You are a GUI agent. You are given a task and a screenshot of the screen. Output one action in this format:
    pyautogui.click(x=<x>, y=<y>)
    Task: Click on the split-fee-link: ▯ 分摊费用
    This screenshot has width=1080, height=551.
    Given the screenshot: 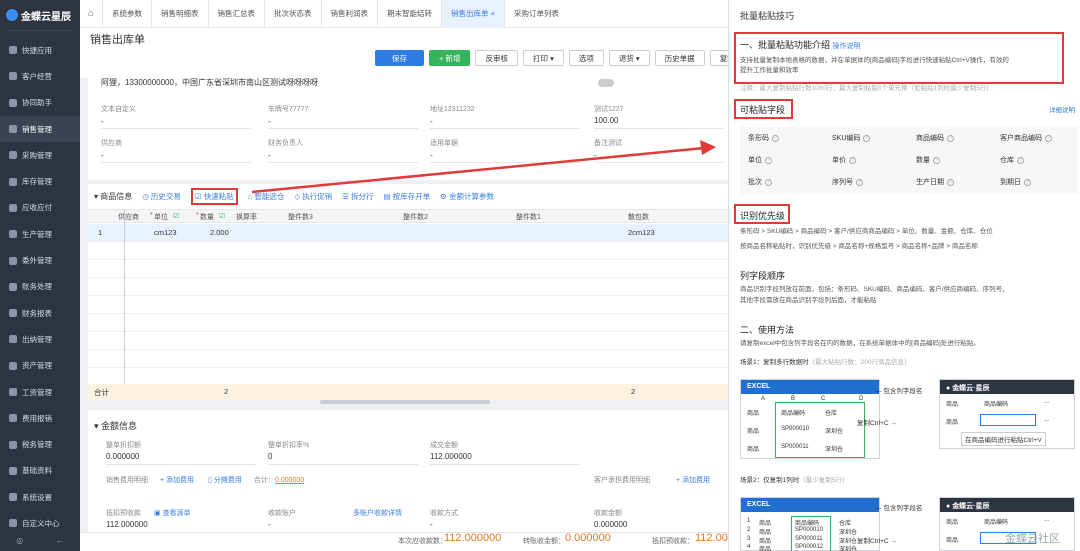 What is the action you would take?
    pyautogui.click(x=225, y=480)
    